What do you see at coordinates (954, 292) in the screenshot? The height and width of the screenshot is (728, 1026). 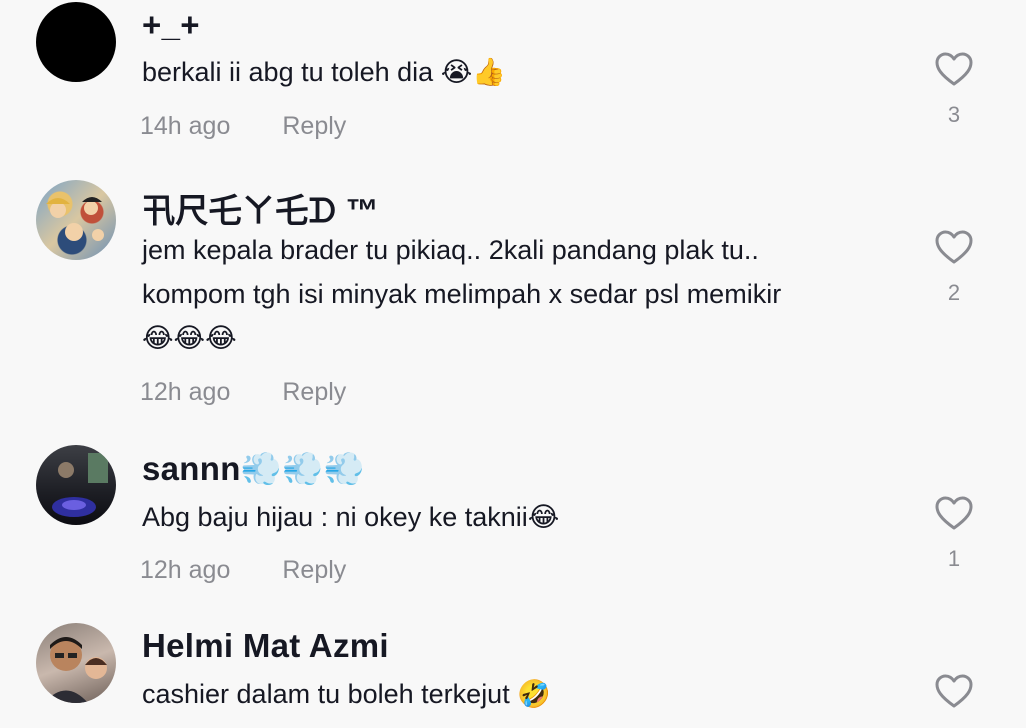 I see `like-count: 2` at bounding box center [954, 292].